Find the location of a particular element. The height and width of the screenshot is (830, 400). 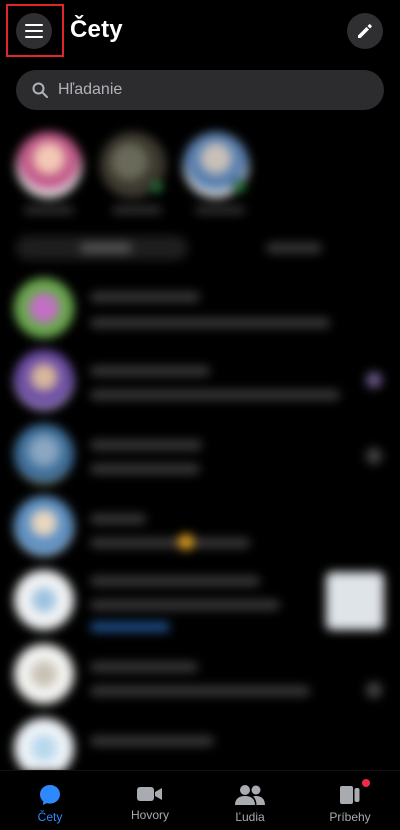

tab-label-calls: Hovory is located at coordinates (149, 815).